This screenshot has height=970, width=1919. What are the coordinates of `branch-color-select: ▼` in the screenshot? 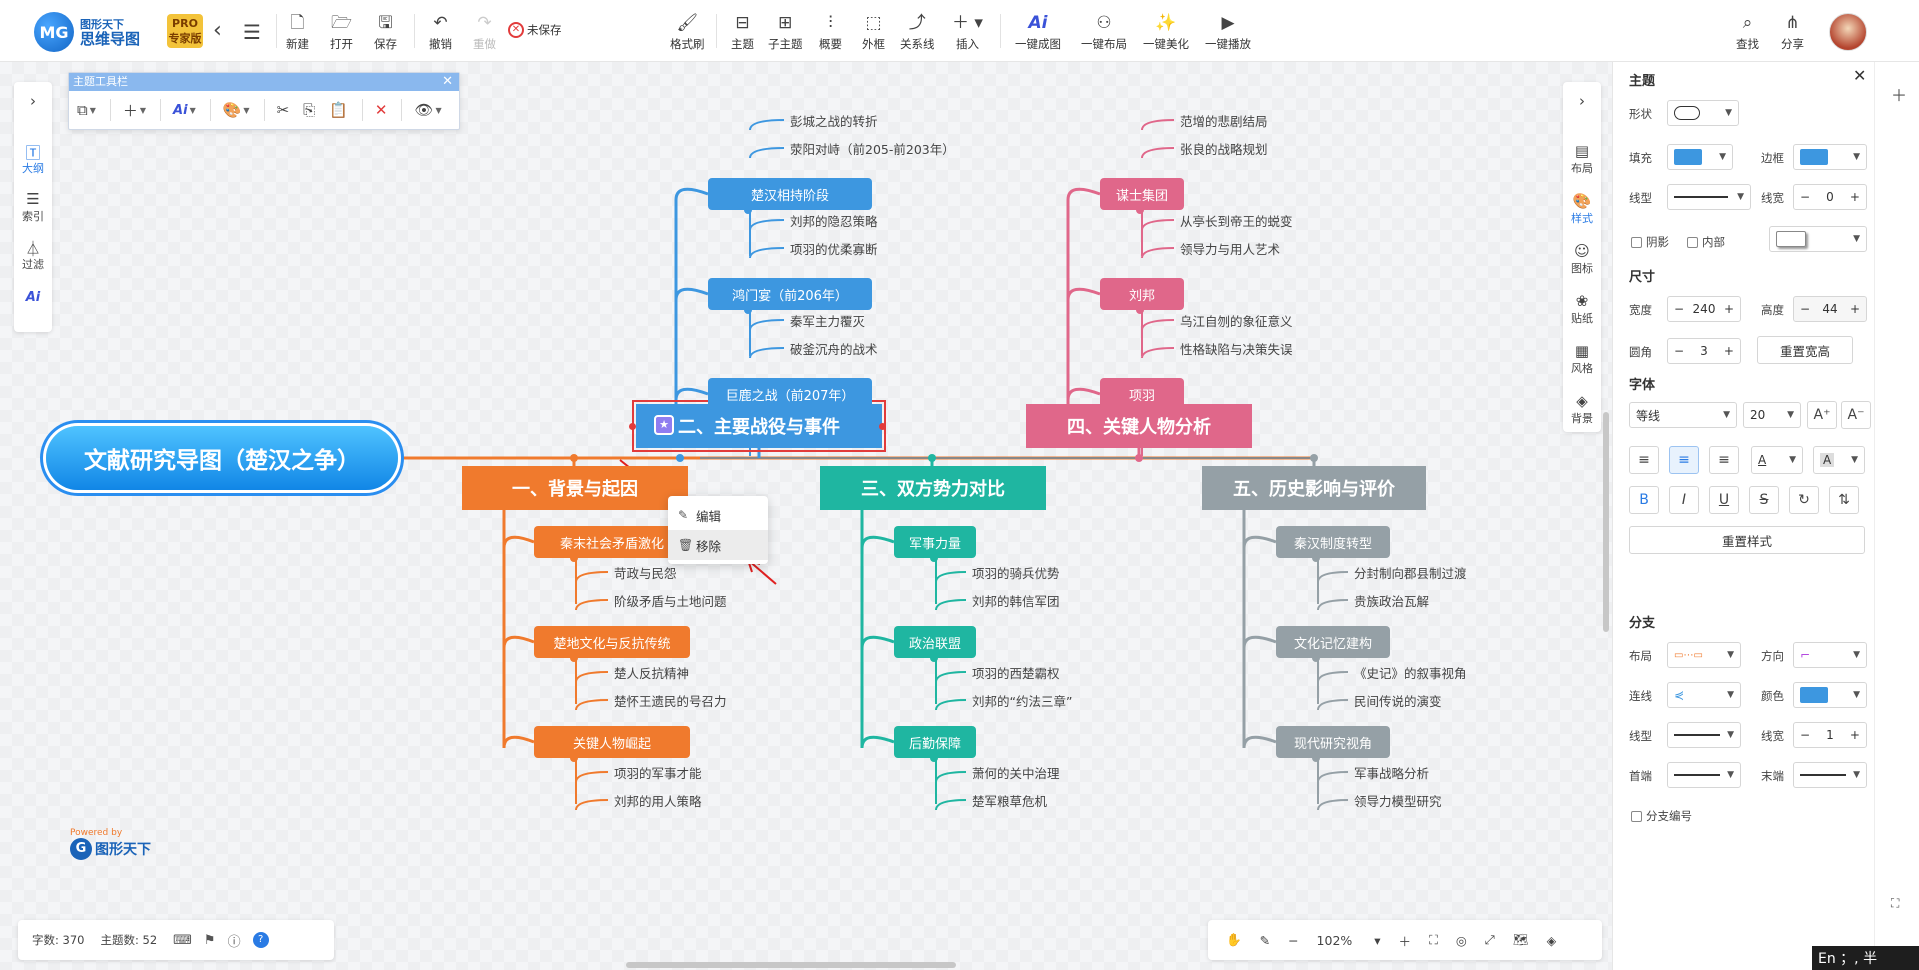 It's located at (1830, 695).